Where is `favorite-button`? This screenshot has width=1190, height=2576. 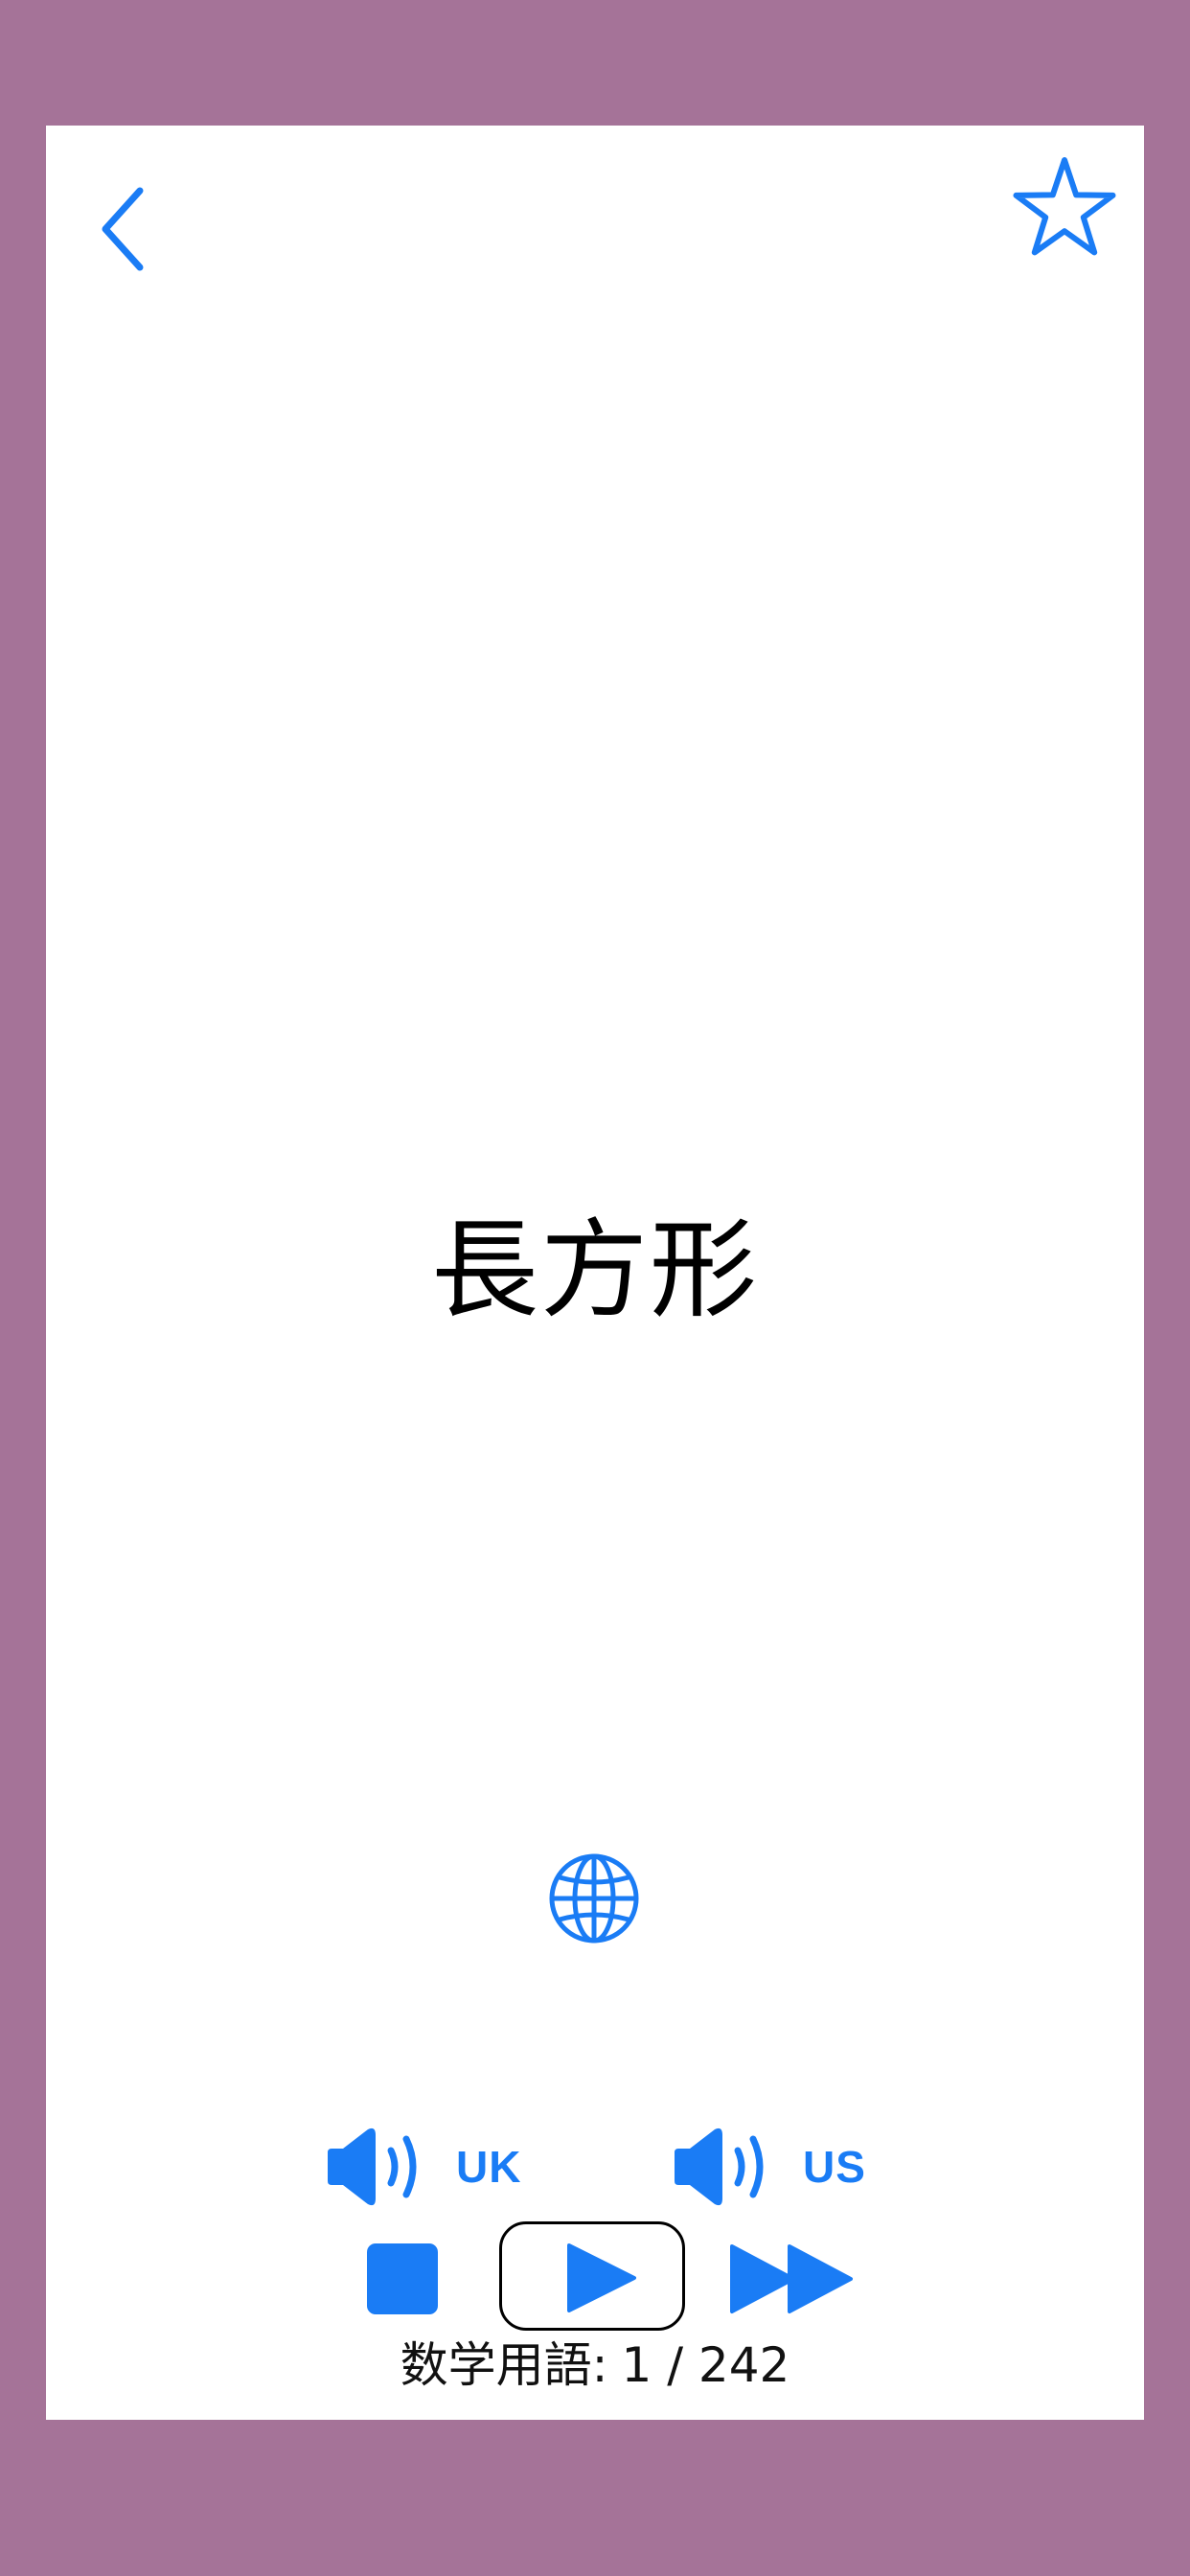
favorite-button is located at coordinates (1065, 207).